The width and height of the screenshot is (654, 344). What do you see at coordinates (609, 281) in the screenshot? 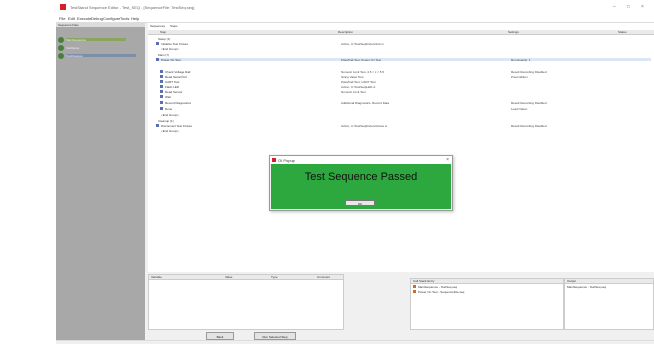
I see `output-header: Output` at bounding box center [609, 281].